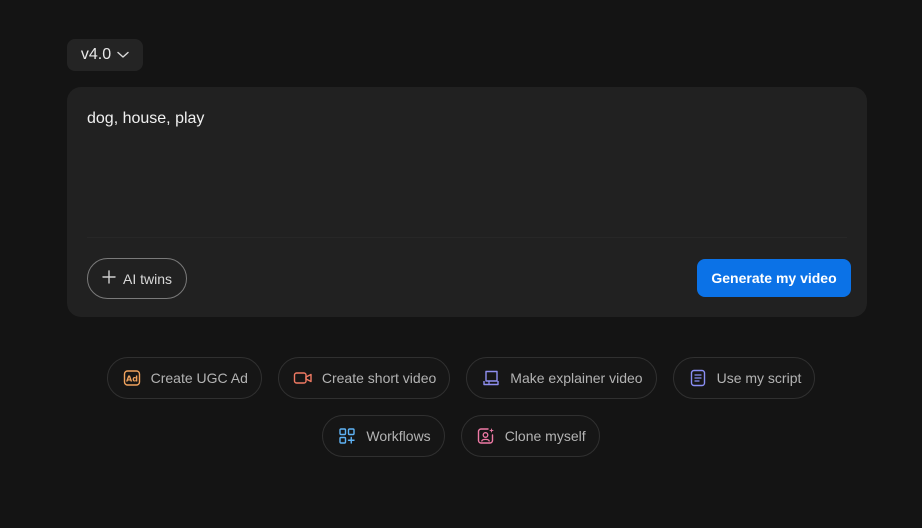  I want to click on ai-twins-button: AI twins, so click(137, 278).